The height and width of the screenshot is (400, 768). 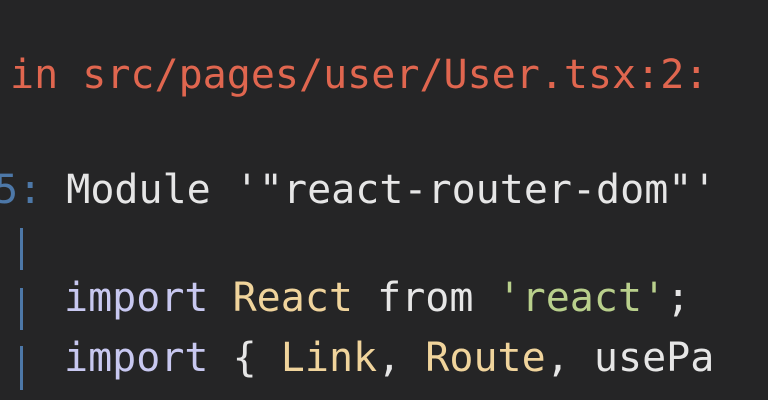 I want to click on line-number-gutter: 5:, so click(x=21, y=190).